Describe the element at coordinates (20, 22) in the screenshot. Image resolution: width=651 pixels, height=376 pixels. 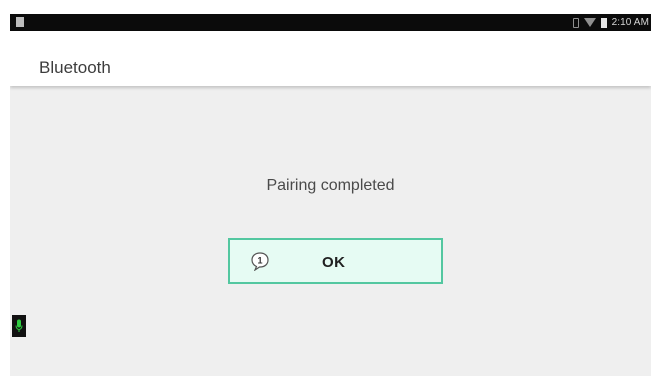
I see `notification-icon` at that location.